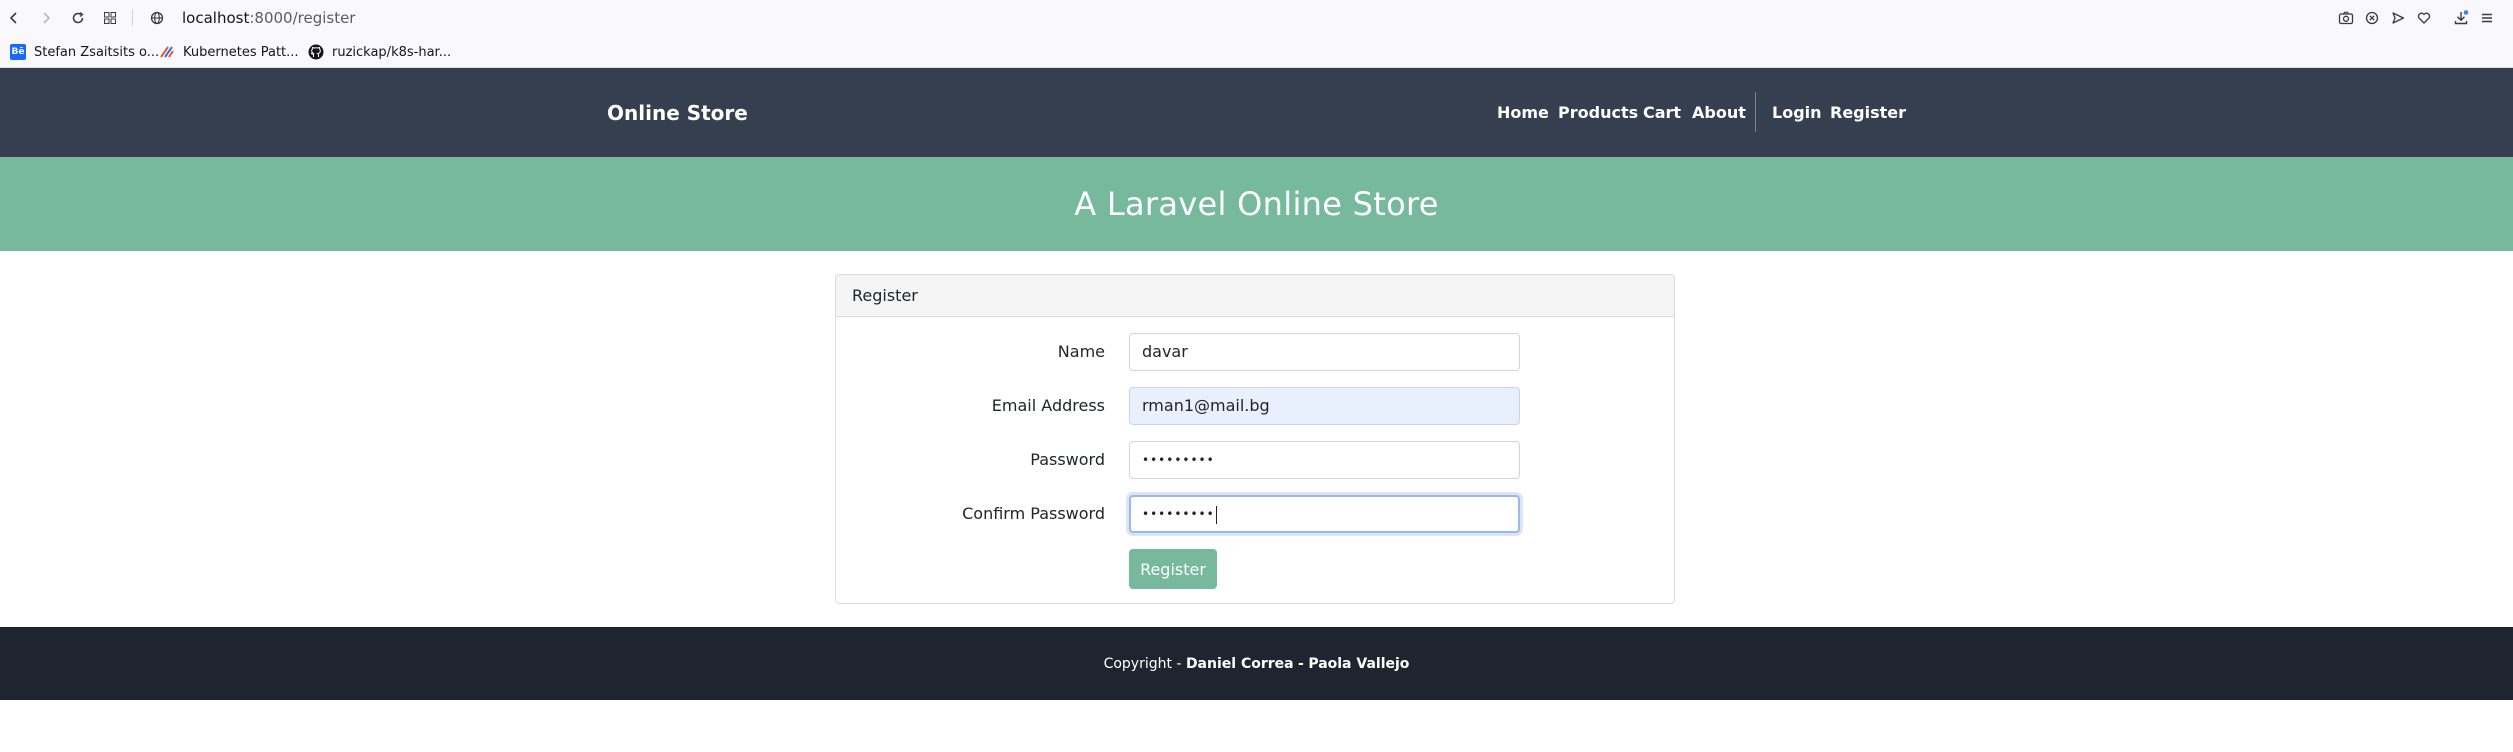 Image resolution: width=2513 pixels, height=752 pixels. Describe the element at coordinates (1797, 113) in the screenshot. I see `nav-link-login: Login` at that location.